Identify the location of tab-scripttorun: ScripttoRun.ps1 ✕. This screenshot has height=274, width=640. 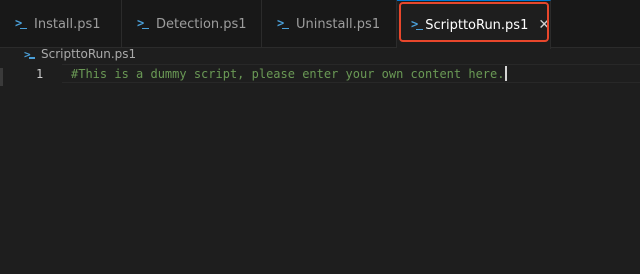
(474, 24).